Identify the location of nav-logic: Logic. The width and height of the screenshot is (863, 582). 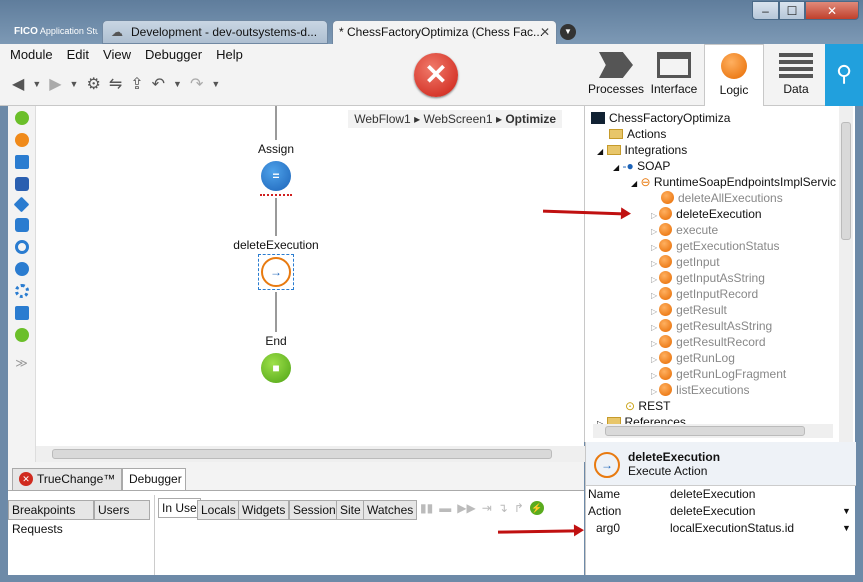
(734, 75).